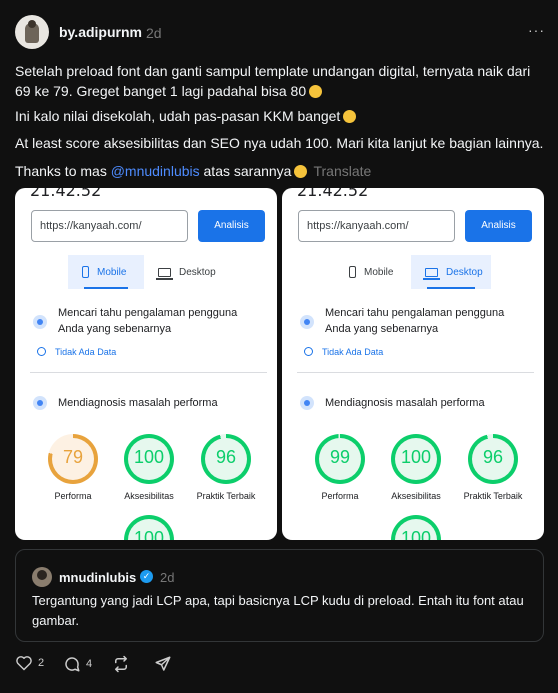 The width and height of the screenshot is (558, 693). I want to click on comment-button: 4, so click(77, 664).